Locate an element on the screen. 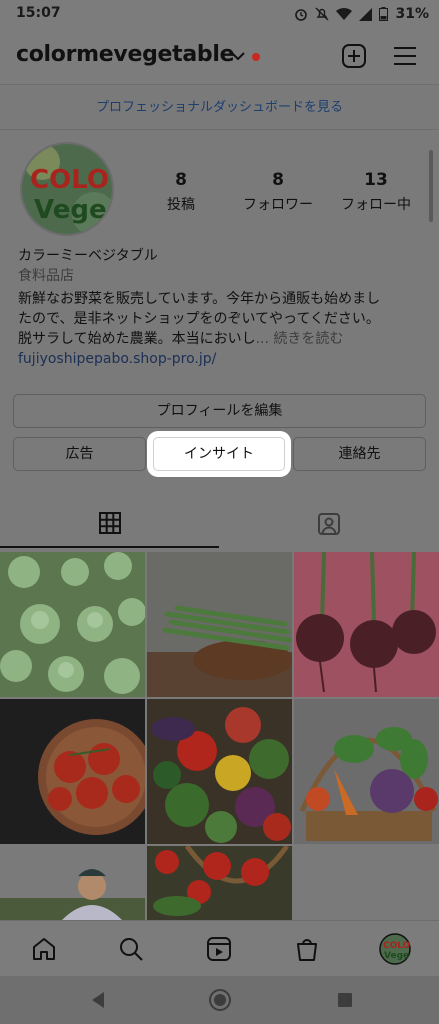 This screenshot has width=439, height=1024. avatar-text-bottom: Vege is located at coordinates (70, 210).